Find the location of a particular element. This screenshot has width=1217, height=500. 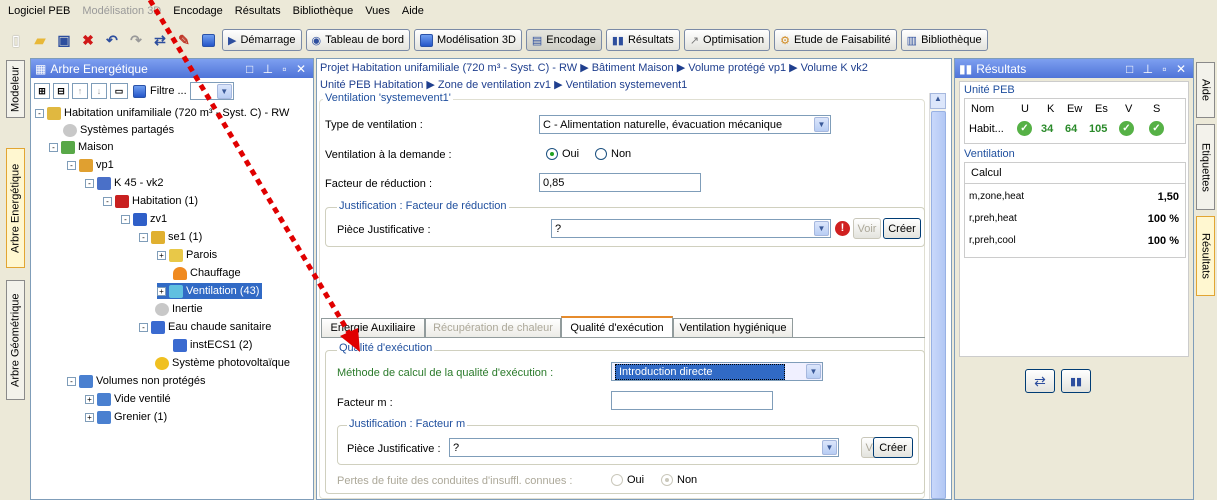

cube-filter-icon is located at coordinates (139, 91).